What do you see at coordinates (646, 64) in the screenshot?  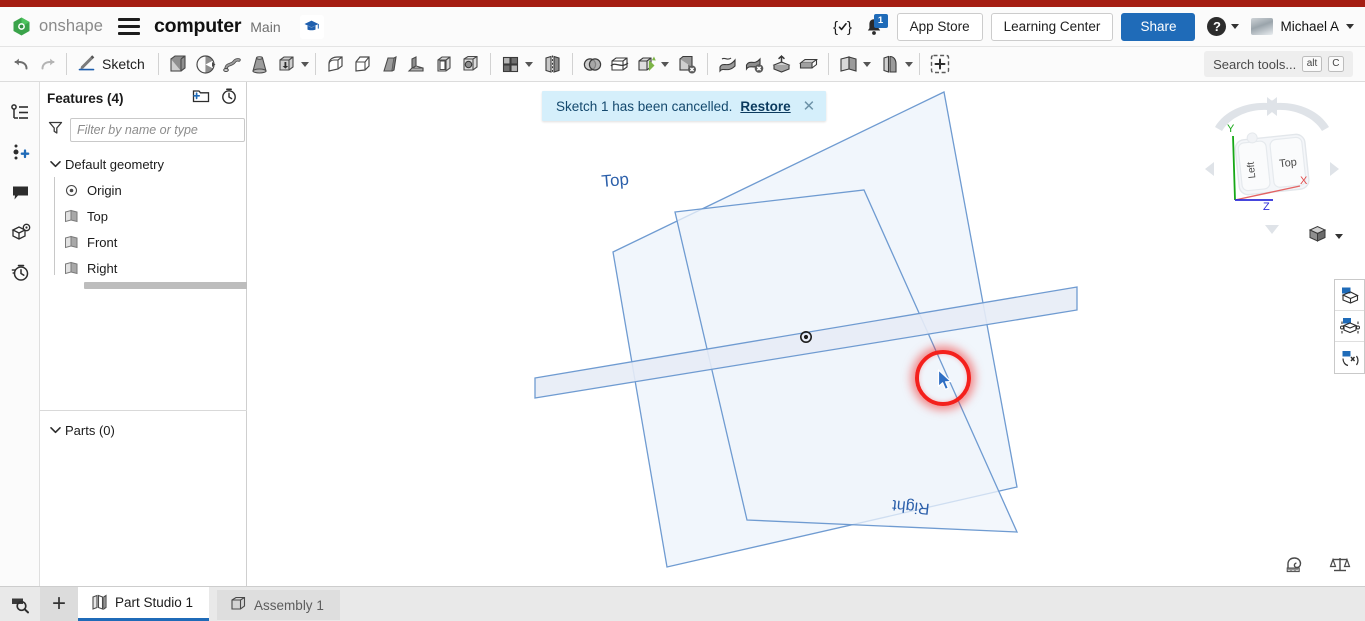 I see `transform-icon` at bounding box center [646, 64].